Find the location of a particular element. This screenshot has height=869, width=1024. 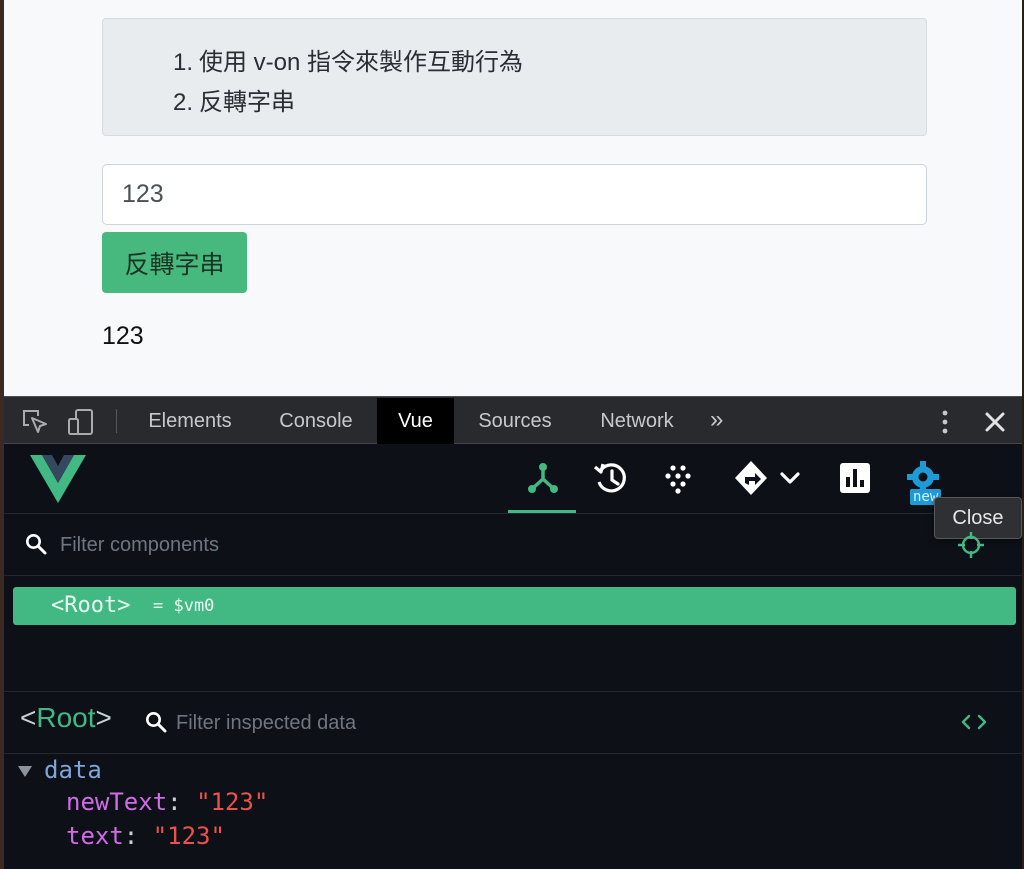

task-item: 1. 使用 v-on 指令來製作互動行為 is located at coordinates (348, 62).